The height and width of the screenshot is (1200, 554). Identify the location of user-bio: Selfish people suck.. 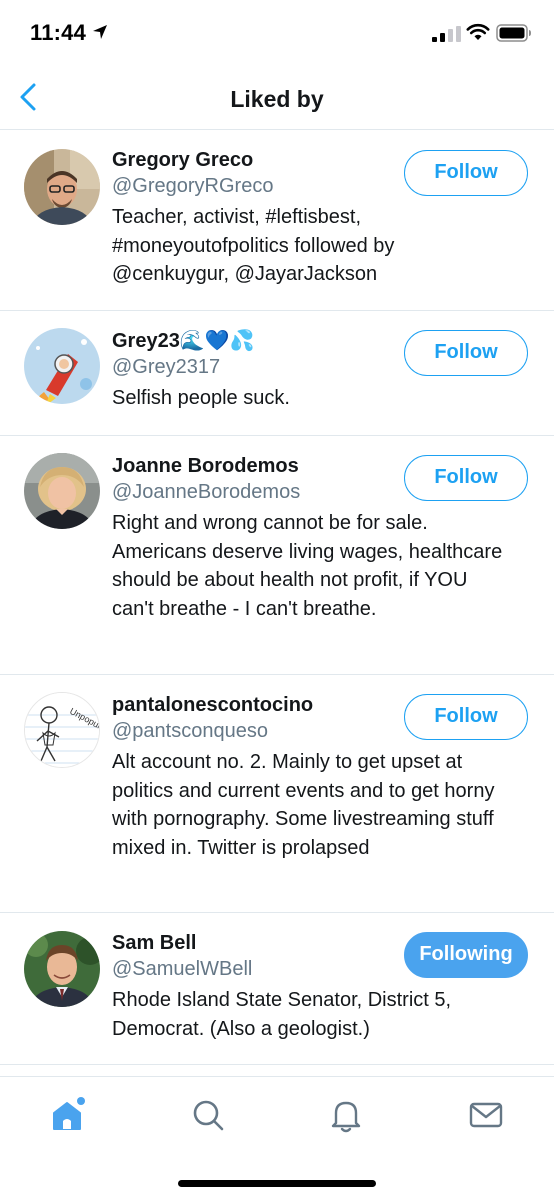
(201, 398).